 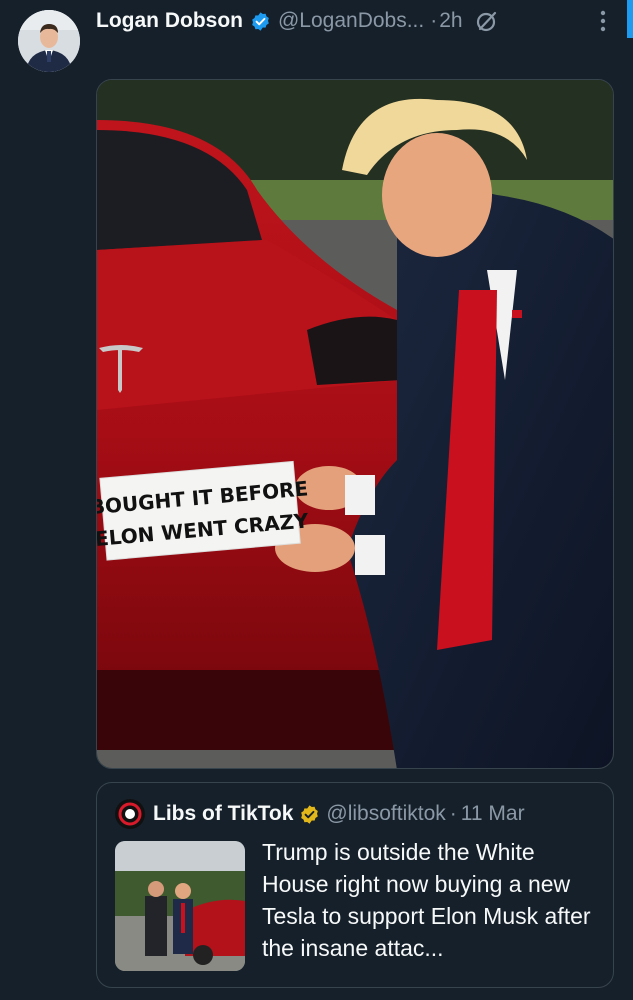 What do you see at coordinates (487, 21) in the screenshot?
I see `grok-icon` at bounding box center [487, 21].